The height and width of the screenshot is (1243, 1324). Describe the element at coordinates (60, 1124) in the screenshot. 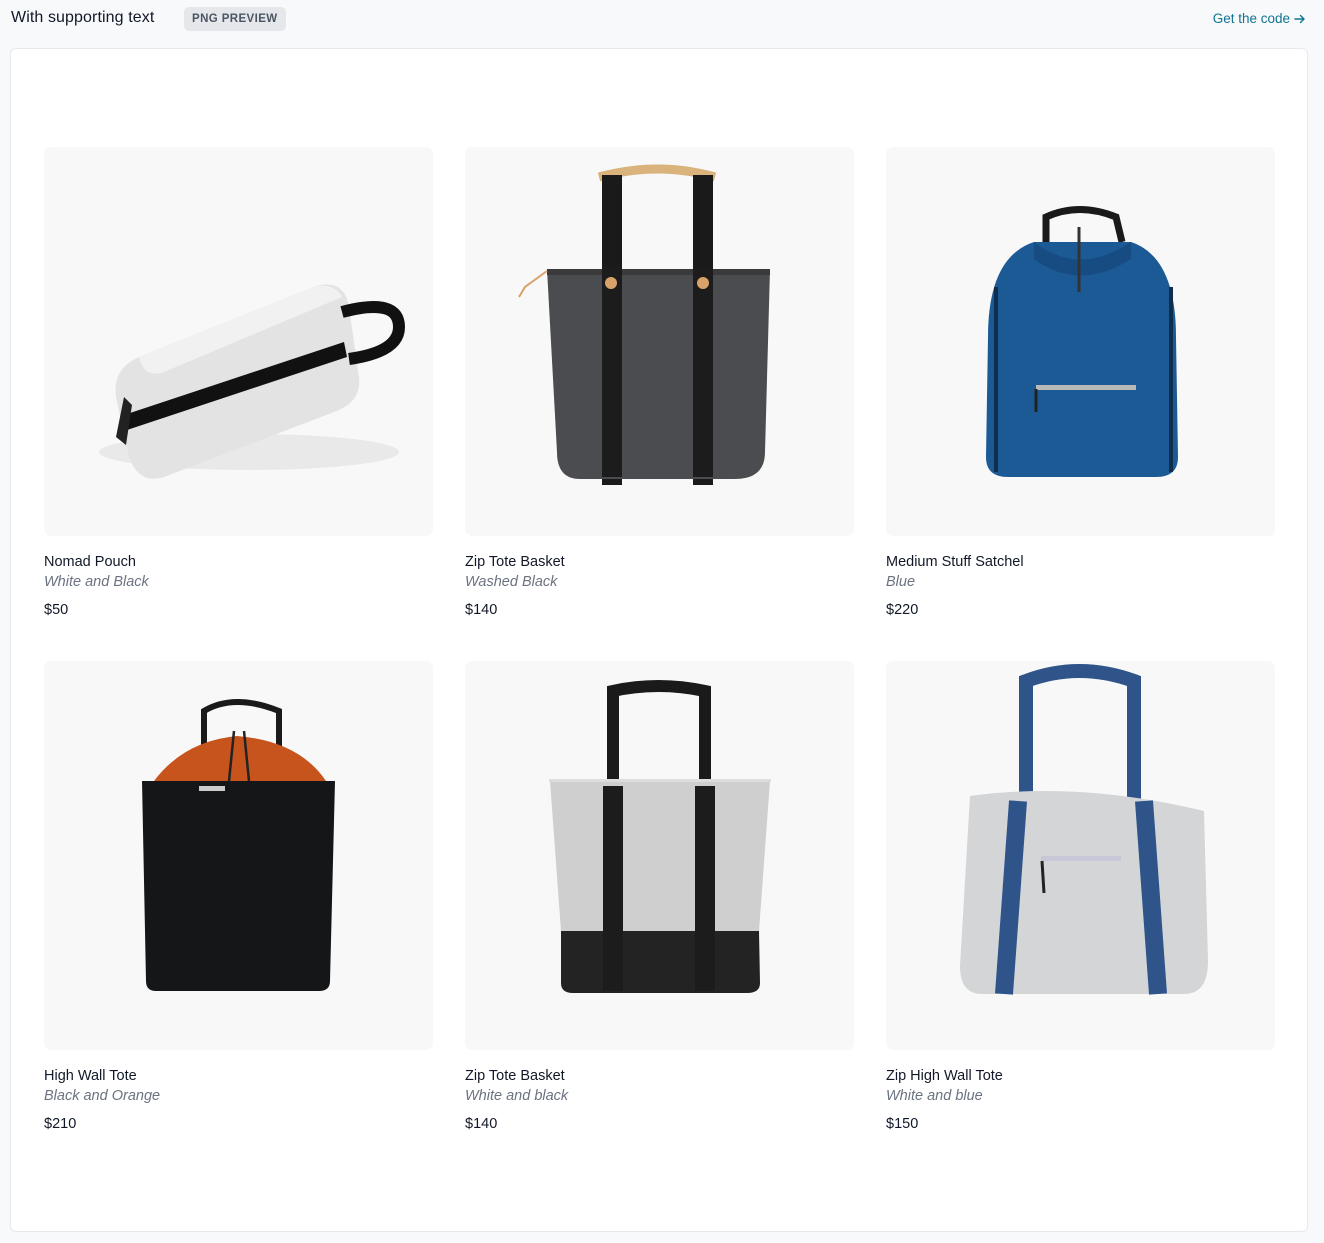

I see `product-price: $210` at that location.